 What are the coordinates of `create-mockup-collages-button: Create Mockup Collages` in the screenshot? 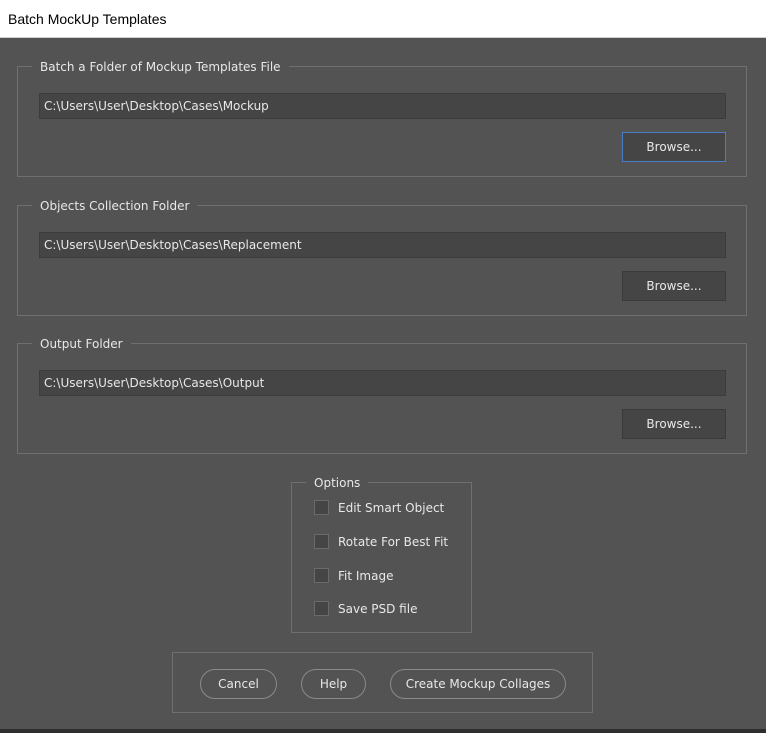 It's located at (478, 684).